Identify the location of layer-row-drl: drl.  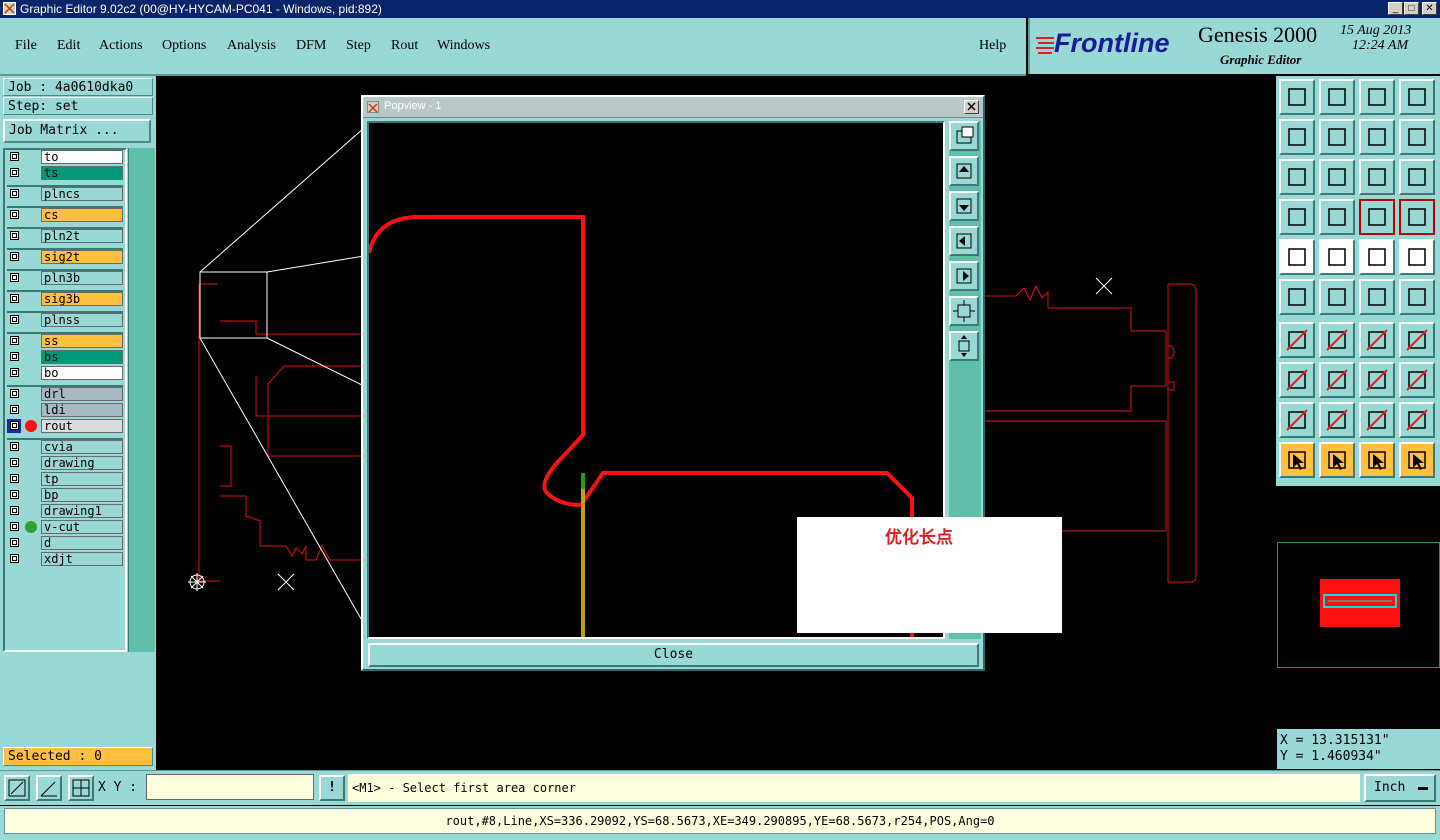
(66, 394).